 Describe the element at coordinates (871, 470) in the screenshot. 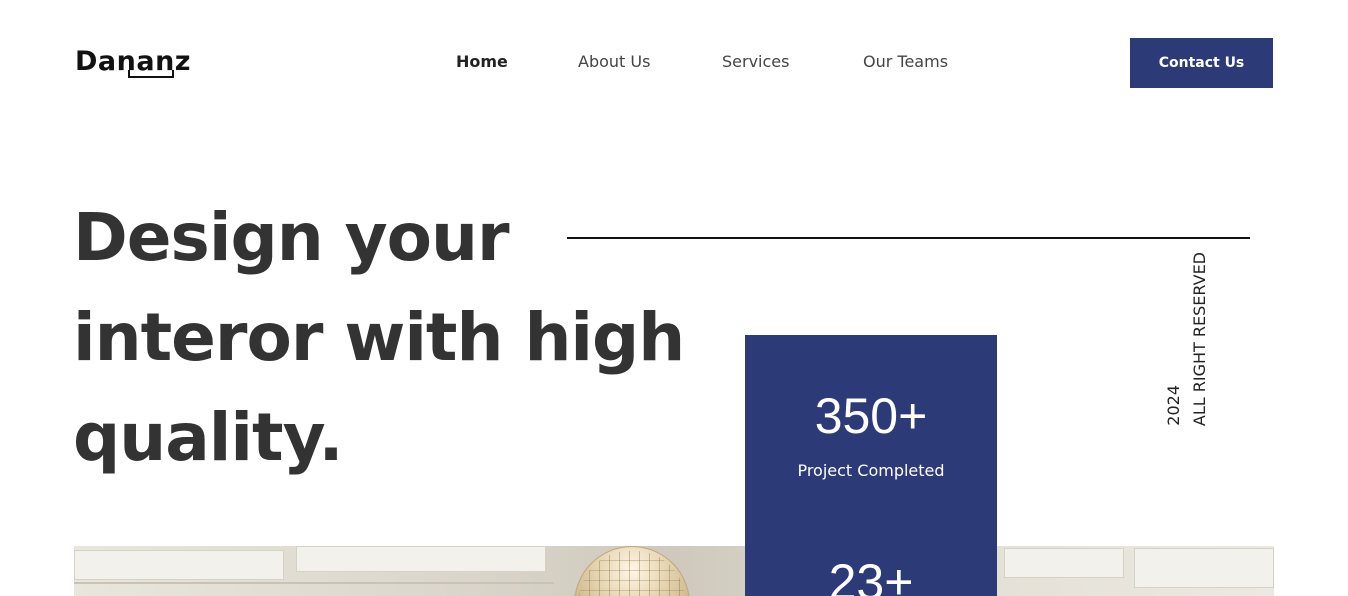

I see `stat-label-projects: Project Completed` at that location.